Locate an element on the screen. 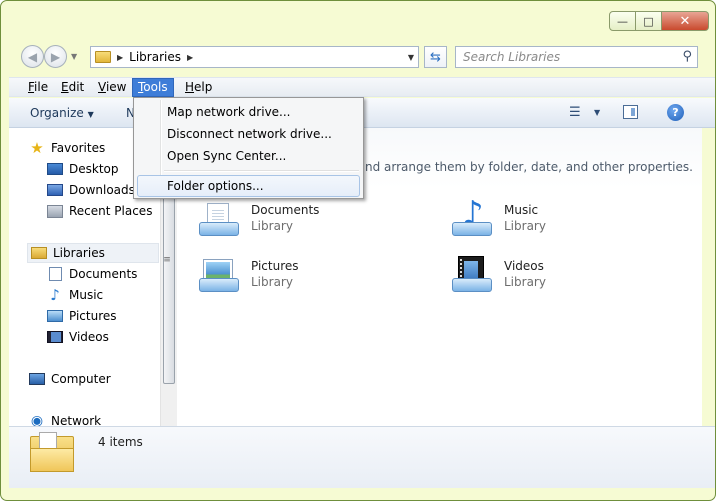  close-icon: ✕ is located at coordinates (685, 21).